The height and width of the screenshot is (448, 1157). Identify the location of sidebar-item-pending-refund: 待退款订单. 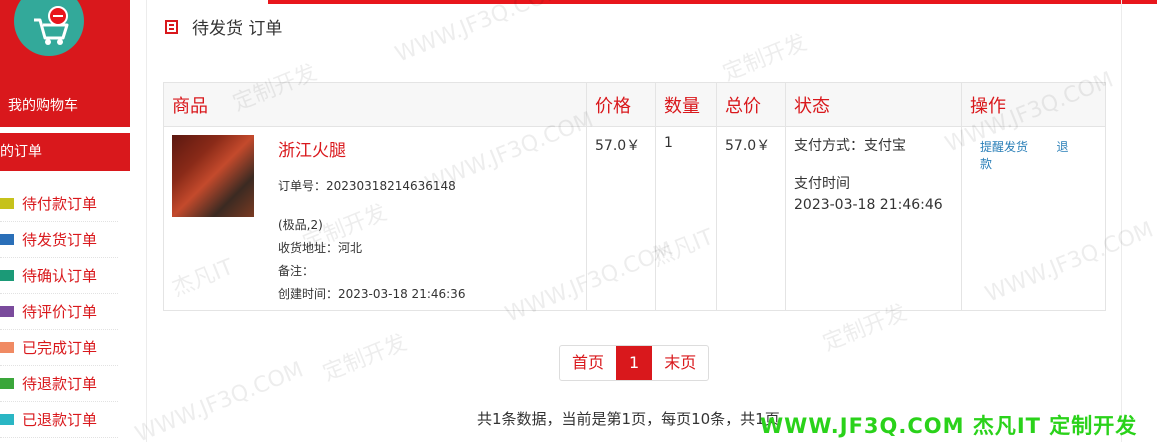
(59, 384).